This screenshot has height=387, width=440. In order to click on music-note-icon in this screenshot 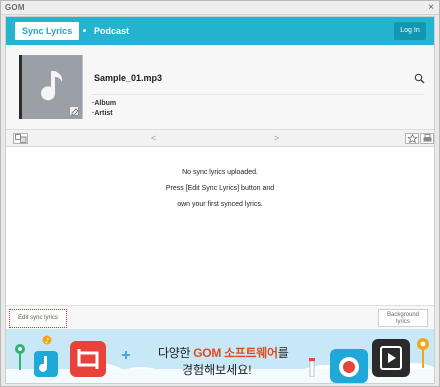, I will do `click(52, 86)`.